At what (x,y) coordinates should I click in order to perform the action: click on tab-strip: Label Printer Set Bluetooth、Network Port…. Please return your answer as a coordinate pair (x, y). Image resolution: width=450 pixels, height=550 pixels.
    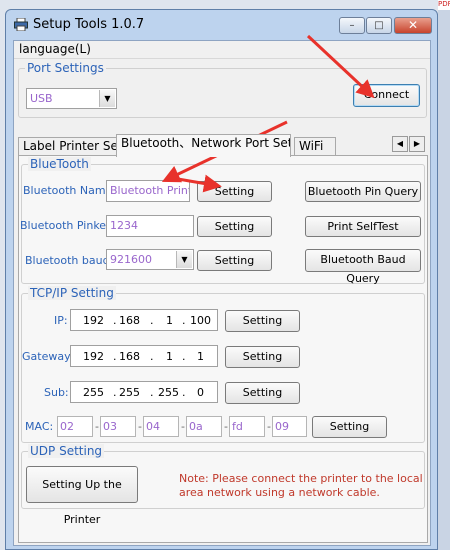
    Looking at the image, I should click on (223, 145).